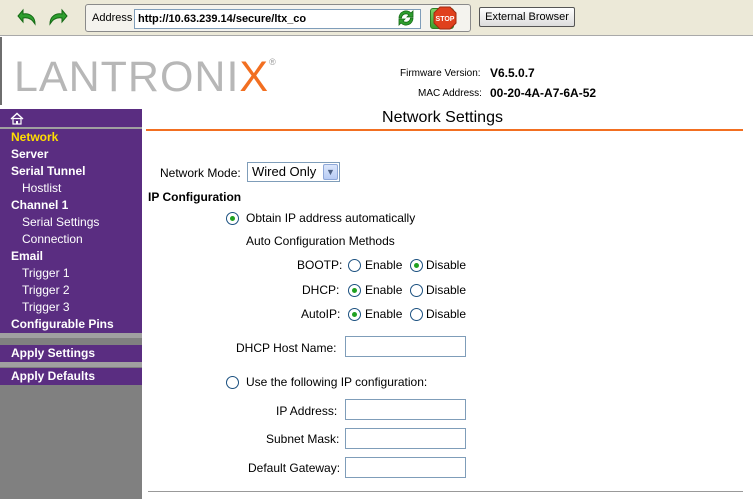 This screenshot has height=499, width=753. What do you see at coordinates (416, 314) in the screenshot?
I see `autoip-disable-radio` at bounding box center [416, 314].